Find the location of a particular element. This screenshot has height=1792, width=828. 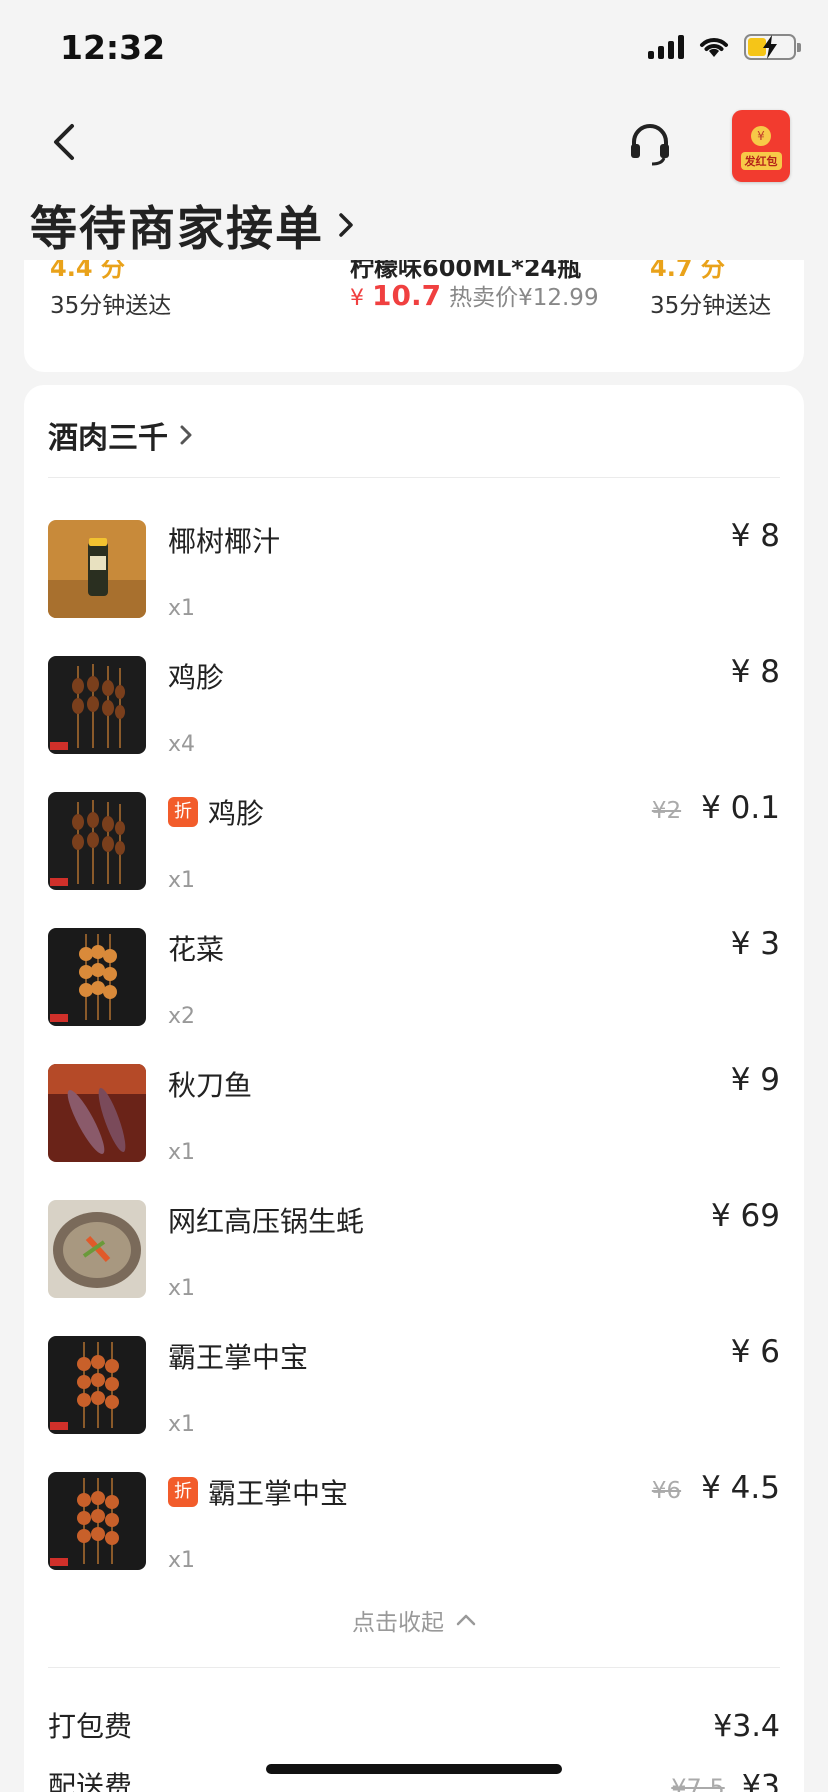

item-name-row: 秋刀鱼 is located at coordinates (210, 1084).